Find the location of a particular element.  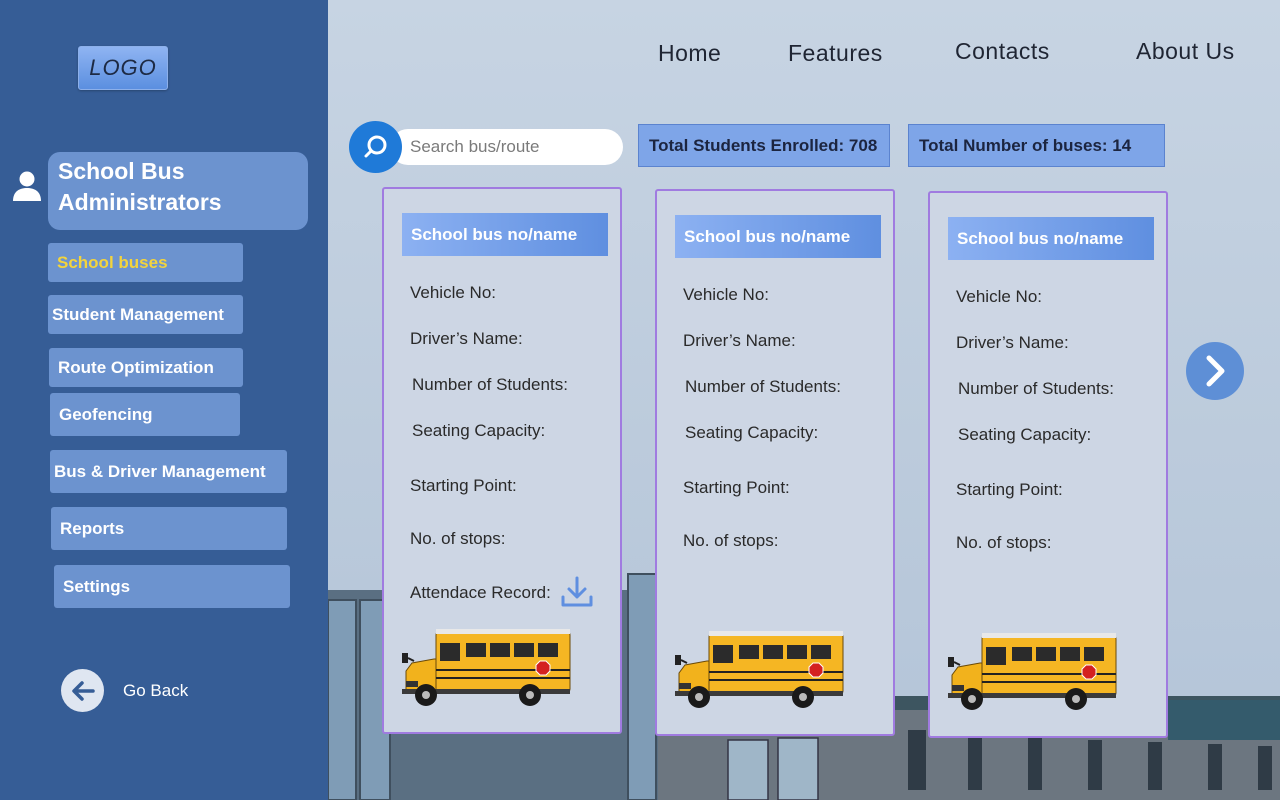

nav-home: Home is located at coordinates (689, 53).